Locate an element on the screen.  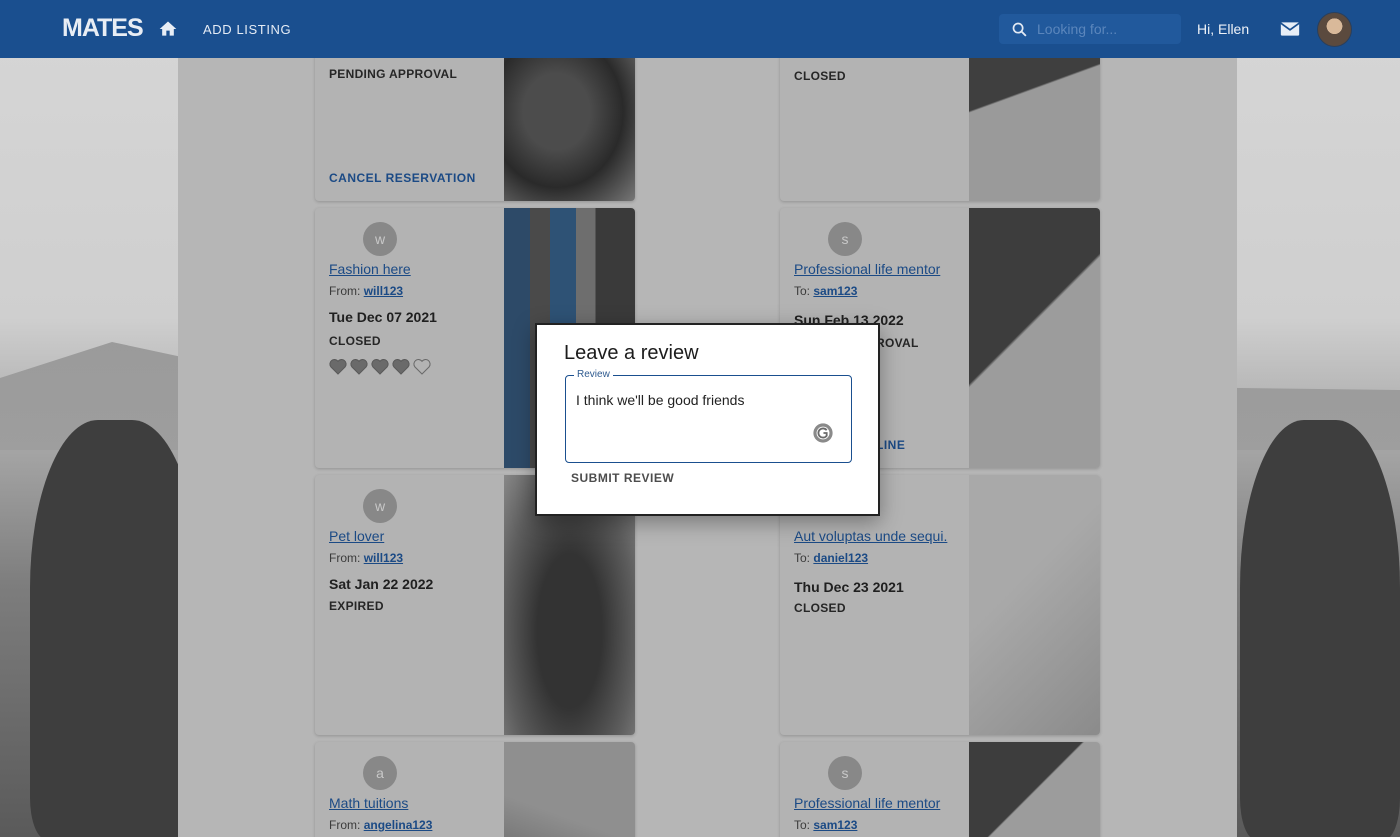
search-icon is located at coordinates (1019, 29).